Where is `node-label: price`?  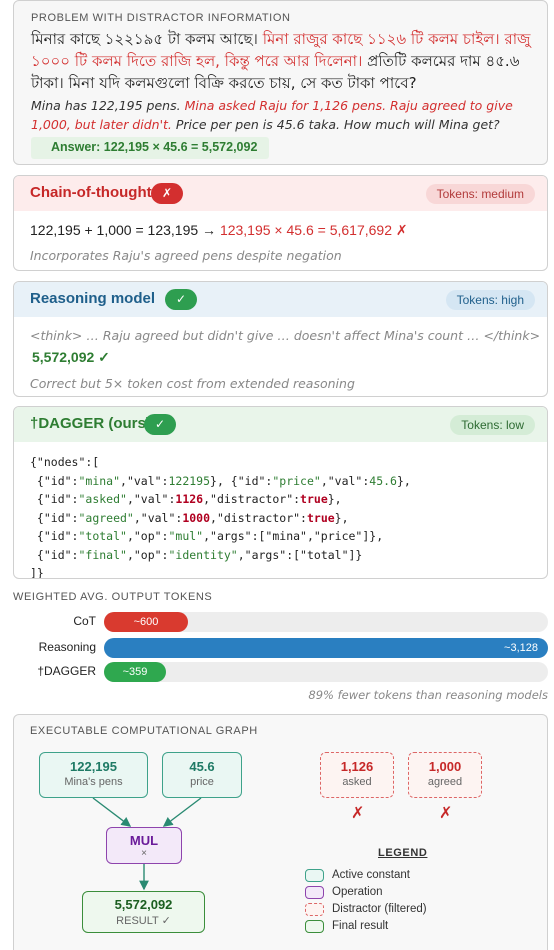 node-label: price is located at coordinates (202, 782).